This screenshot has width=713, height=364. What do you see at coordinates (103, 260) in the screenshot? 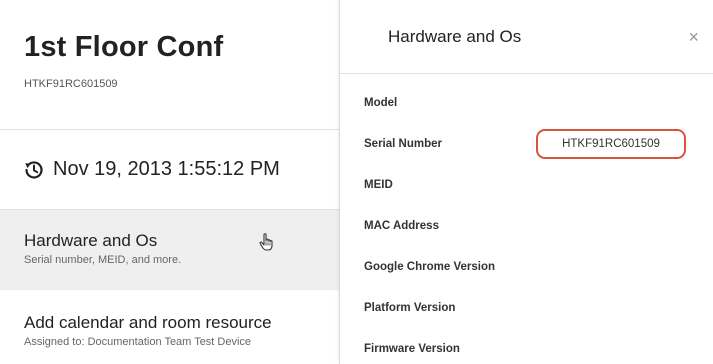
I see `nav-item-subtitle: Serial number, MEID, and more.` at bounding box center [103, 260].